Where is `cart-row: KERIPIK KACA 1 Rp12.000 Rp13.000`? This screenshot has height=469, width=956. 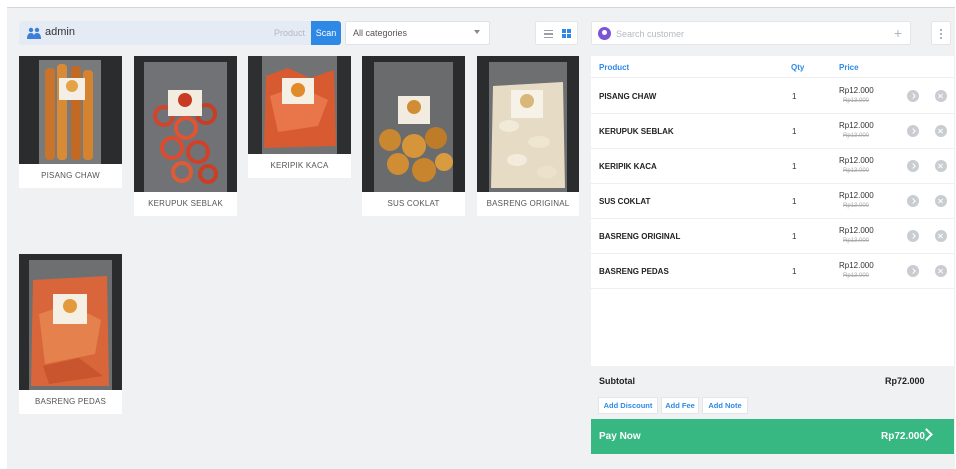 cart-row: KERIPIK KACA 1 Rp12.000 Rp13.000 is located at coordinates (772, 166).